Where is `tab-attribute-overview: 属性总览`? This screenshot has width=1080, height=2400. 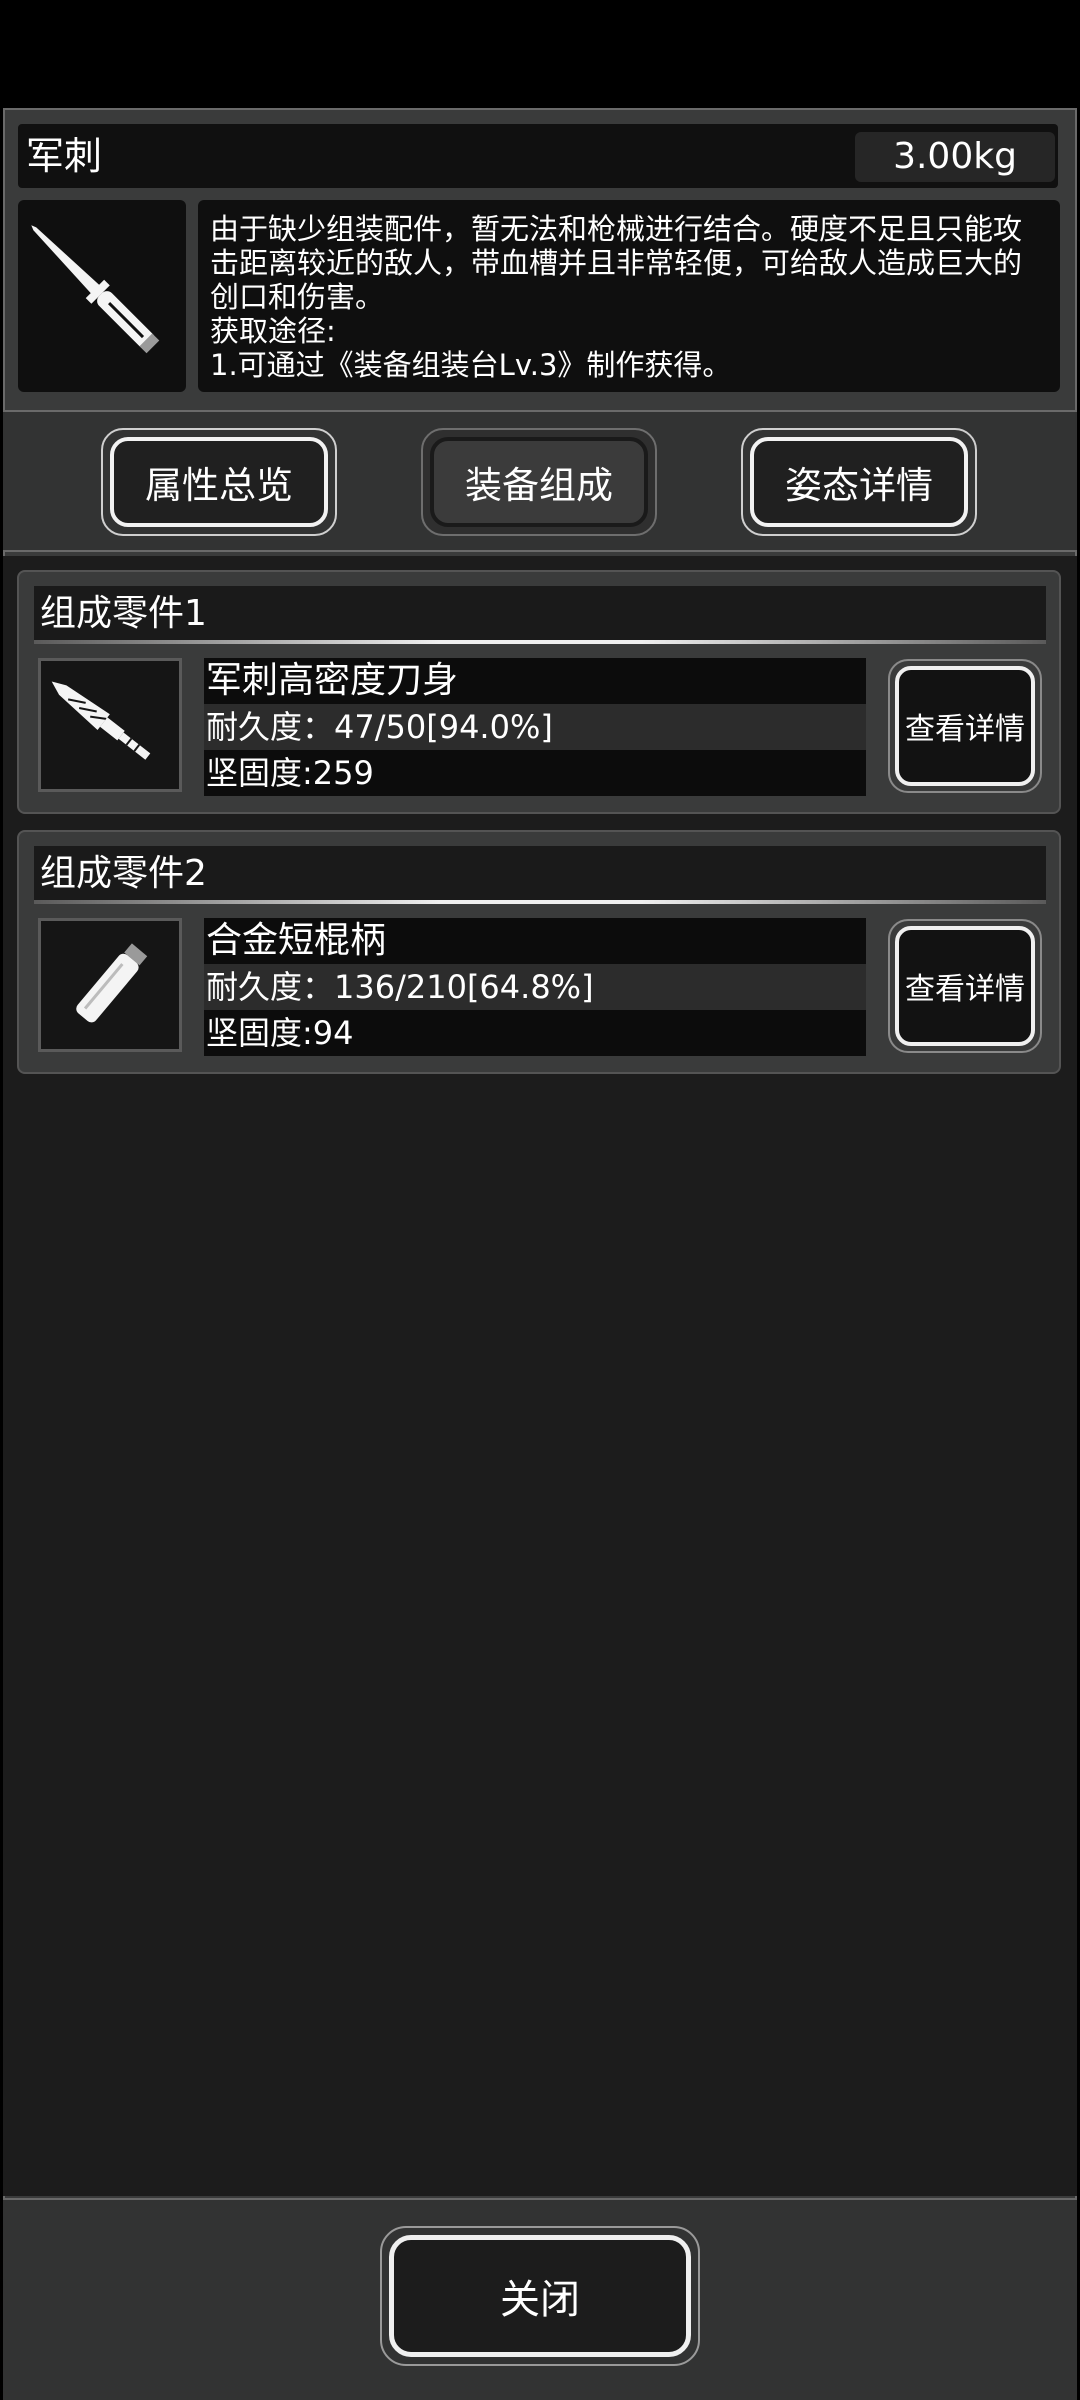 tab-attribute-overview: 属性总览 is located at coordinates (219, 482).